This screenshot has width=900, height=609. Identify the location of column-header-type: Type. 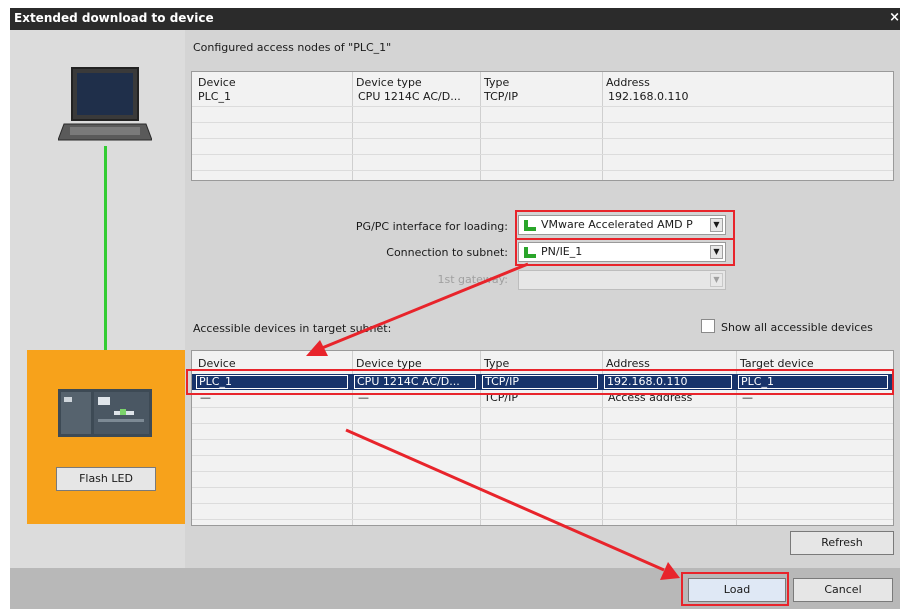
(496, 82).